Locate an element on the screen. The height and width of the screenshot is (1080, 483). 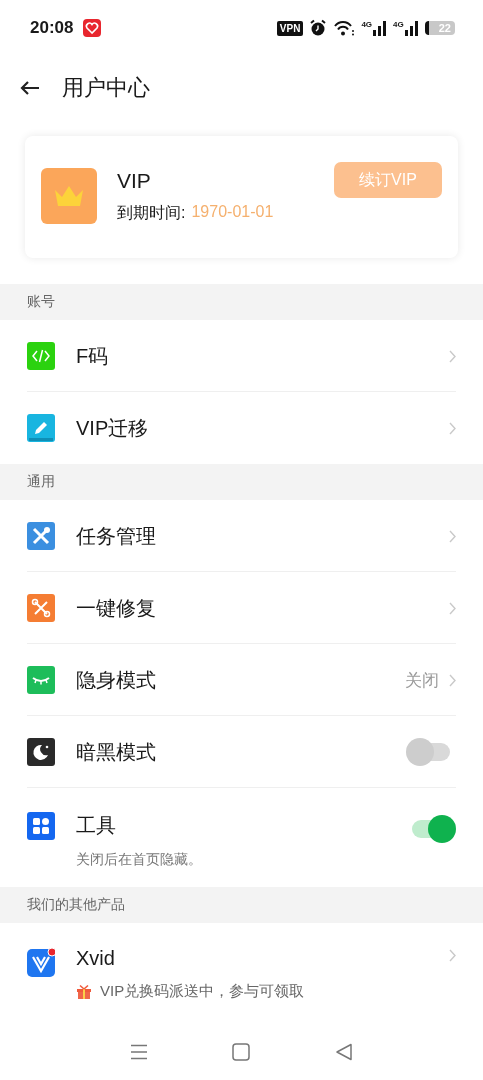
section-header: 我们的其他产品 is located at coordinates (241, 905).